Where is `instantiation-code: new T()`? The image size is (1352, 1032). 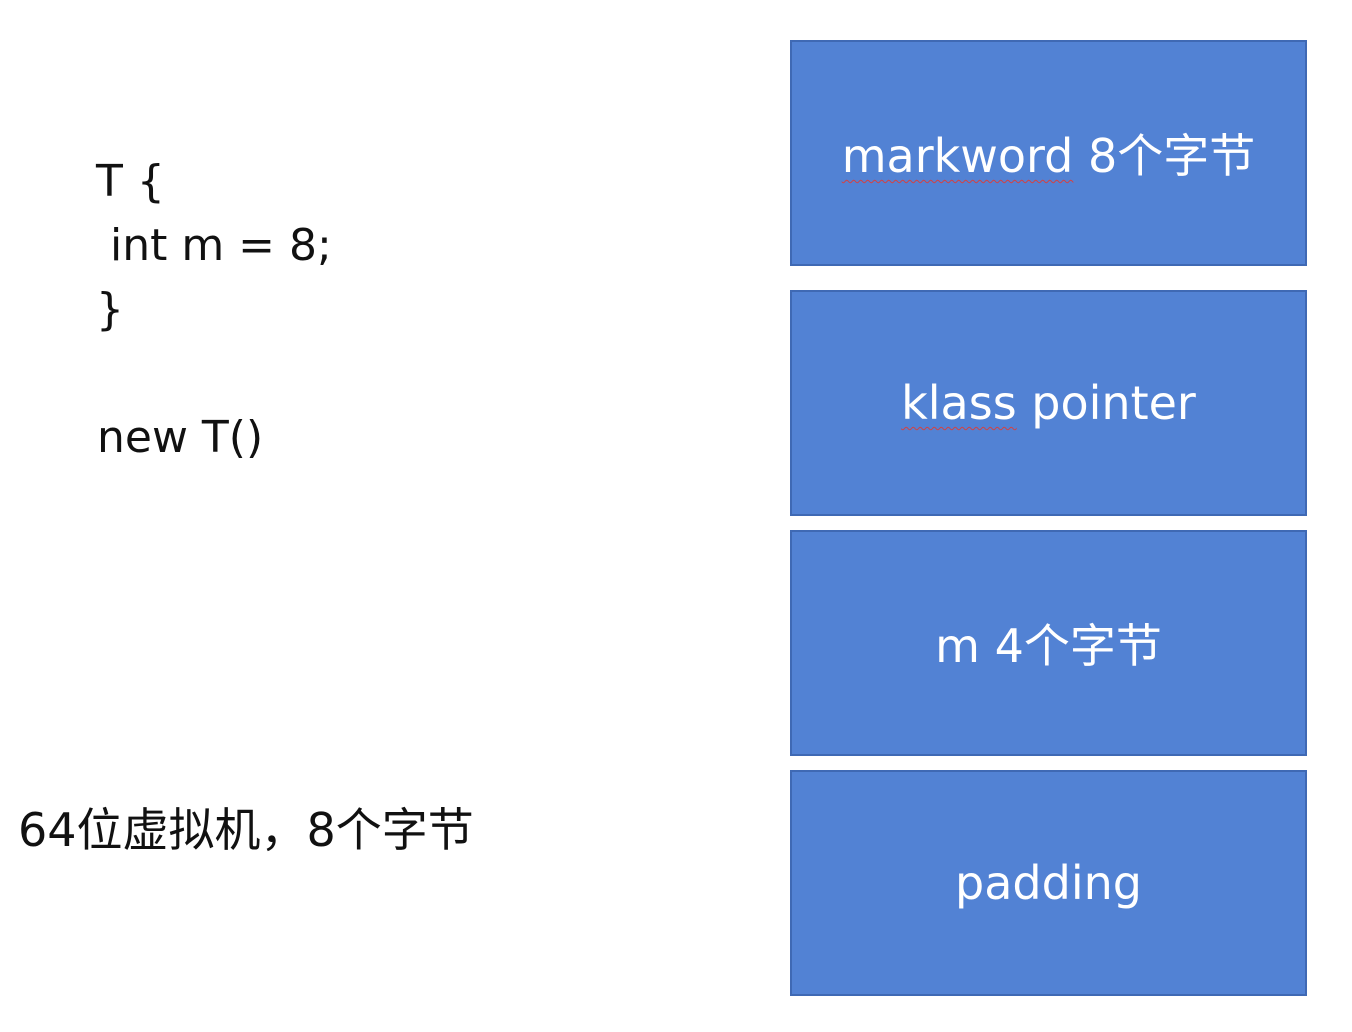 instantiation-code: new T() is located at coordinates (180, 437).